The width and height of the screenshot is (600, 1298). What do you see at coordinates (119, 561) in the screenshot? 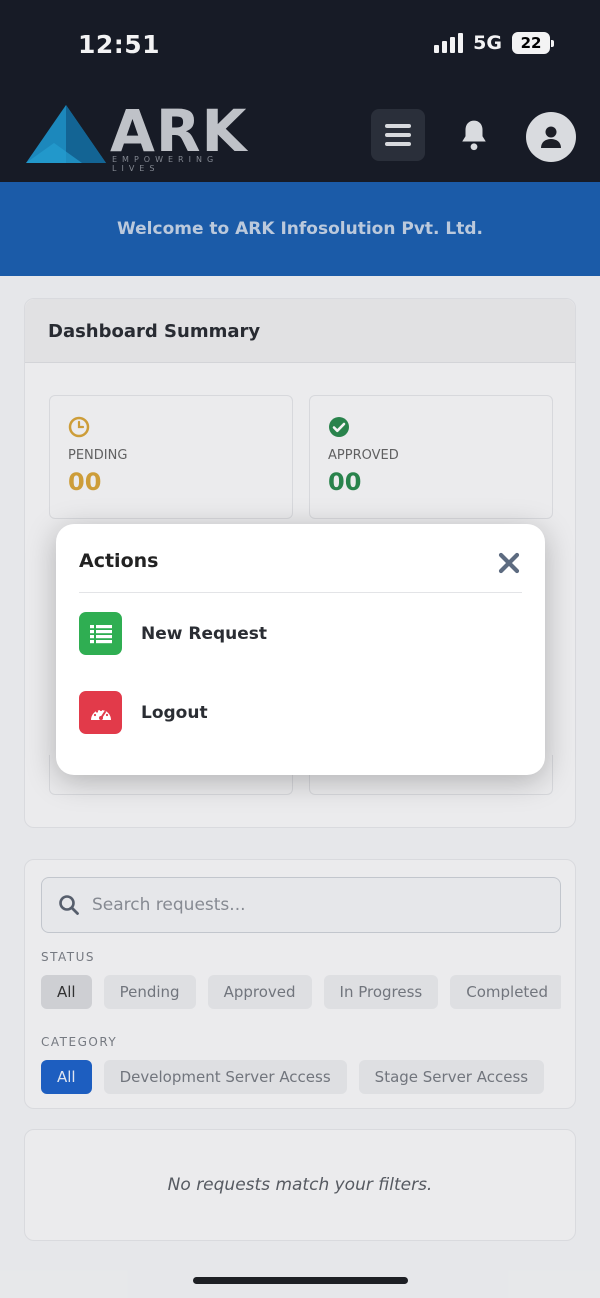
I see `modal-title: Actions` at bounding box center [119, 561].